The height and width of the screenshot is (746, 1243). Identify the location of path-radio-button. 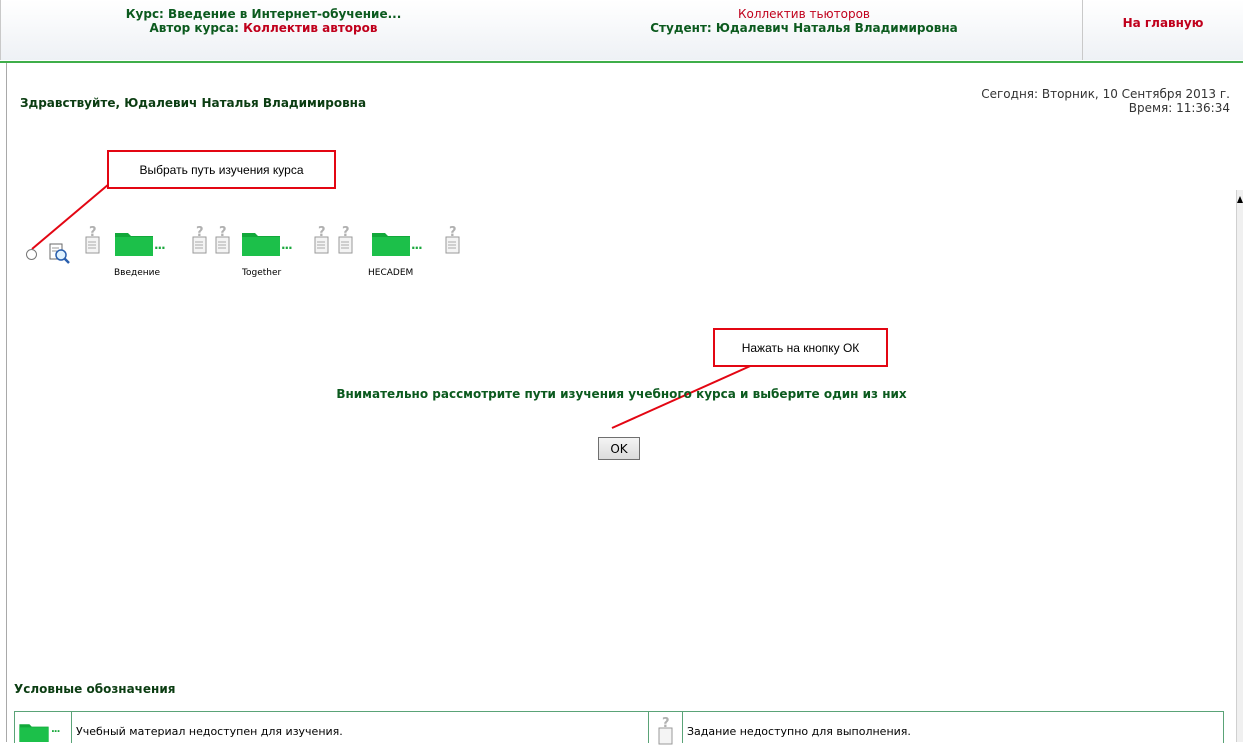
(31, 254).